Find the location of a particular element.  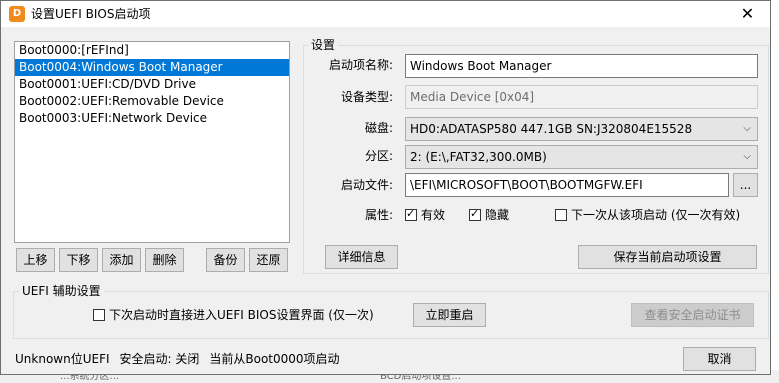

current-boot-entry: 当前从Boot0000项启动 is located at coordinates (274, 359).